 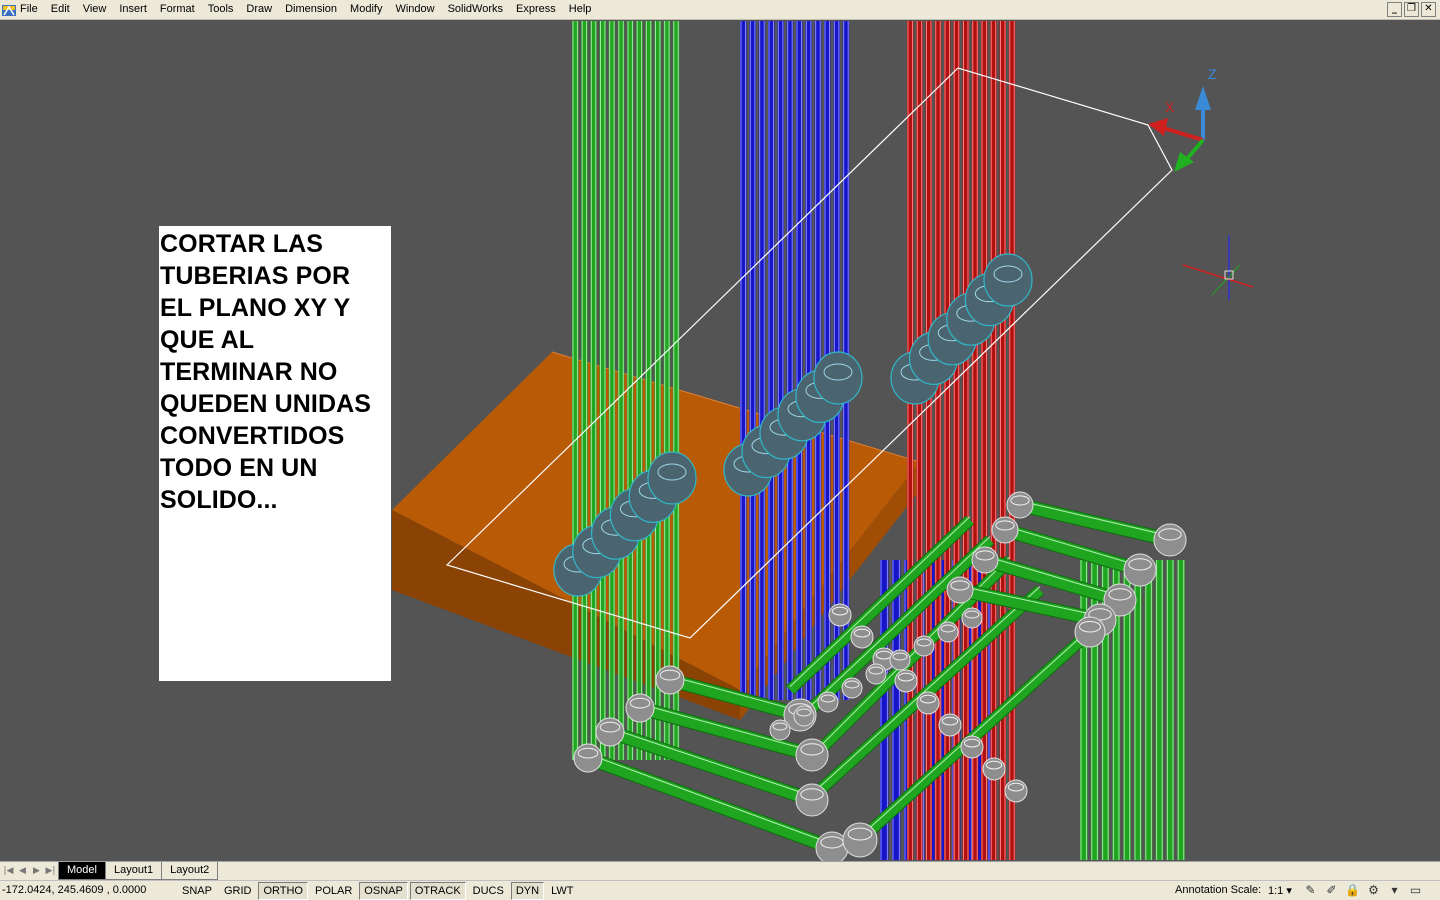 What do you see at coordinates (50, 871) in the screenshot?
I see `last-tab-icon: ▶|` at bounding box center [50, 871].